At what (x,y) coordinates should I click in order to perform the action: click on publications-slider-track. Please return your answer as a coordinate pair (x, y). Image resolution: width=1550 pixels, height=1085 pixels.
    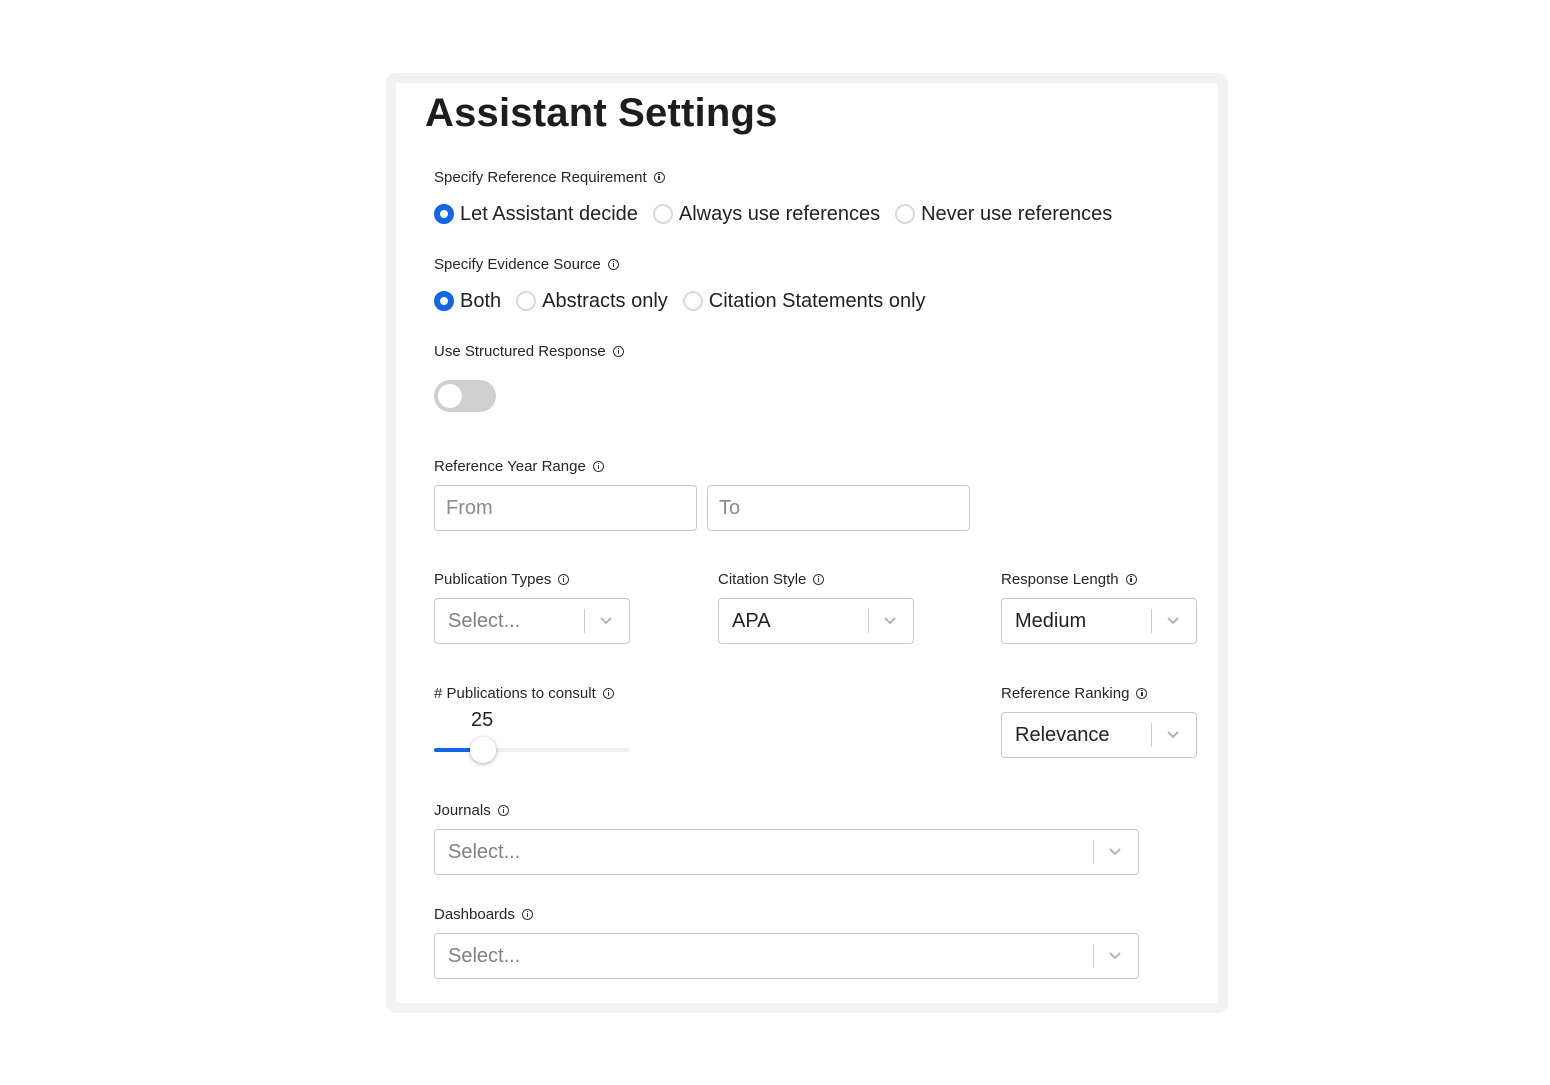
    Looking at the image, I should click on (531, 750).